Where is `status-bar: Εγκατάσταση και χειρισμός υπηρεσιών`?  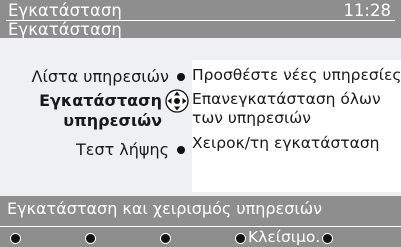
status-bar: Εγκατάσταση και χειρισμός υπηρεσιών is located at coordinates (200, 211).